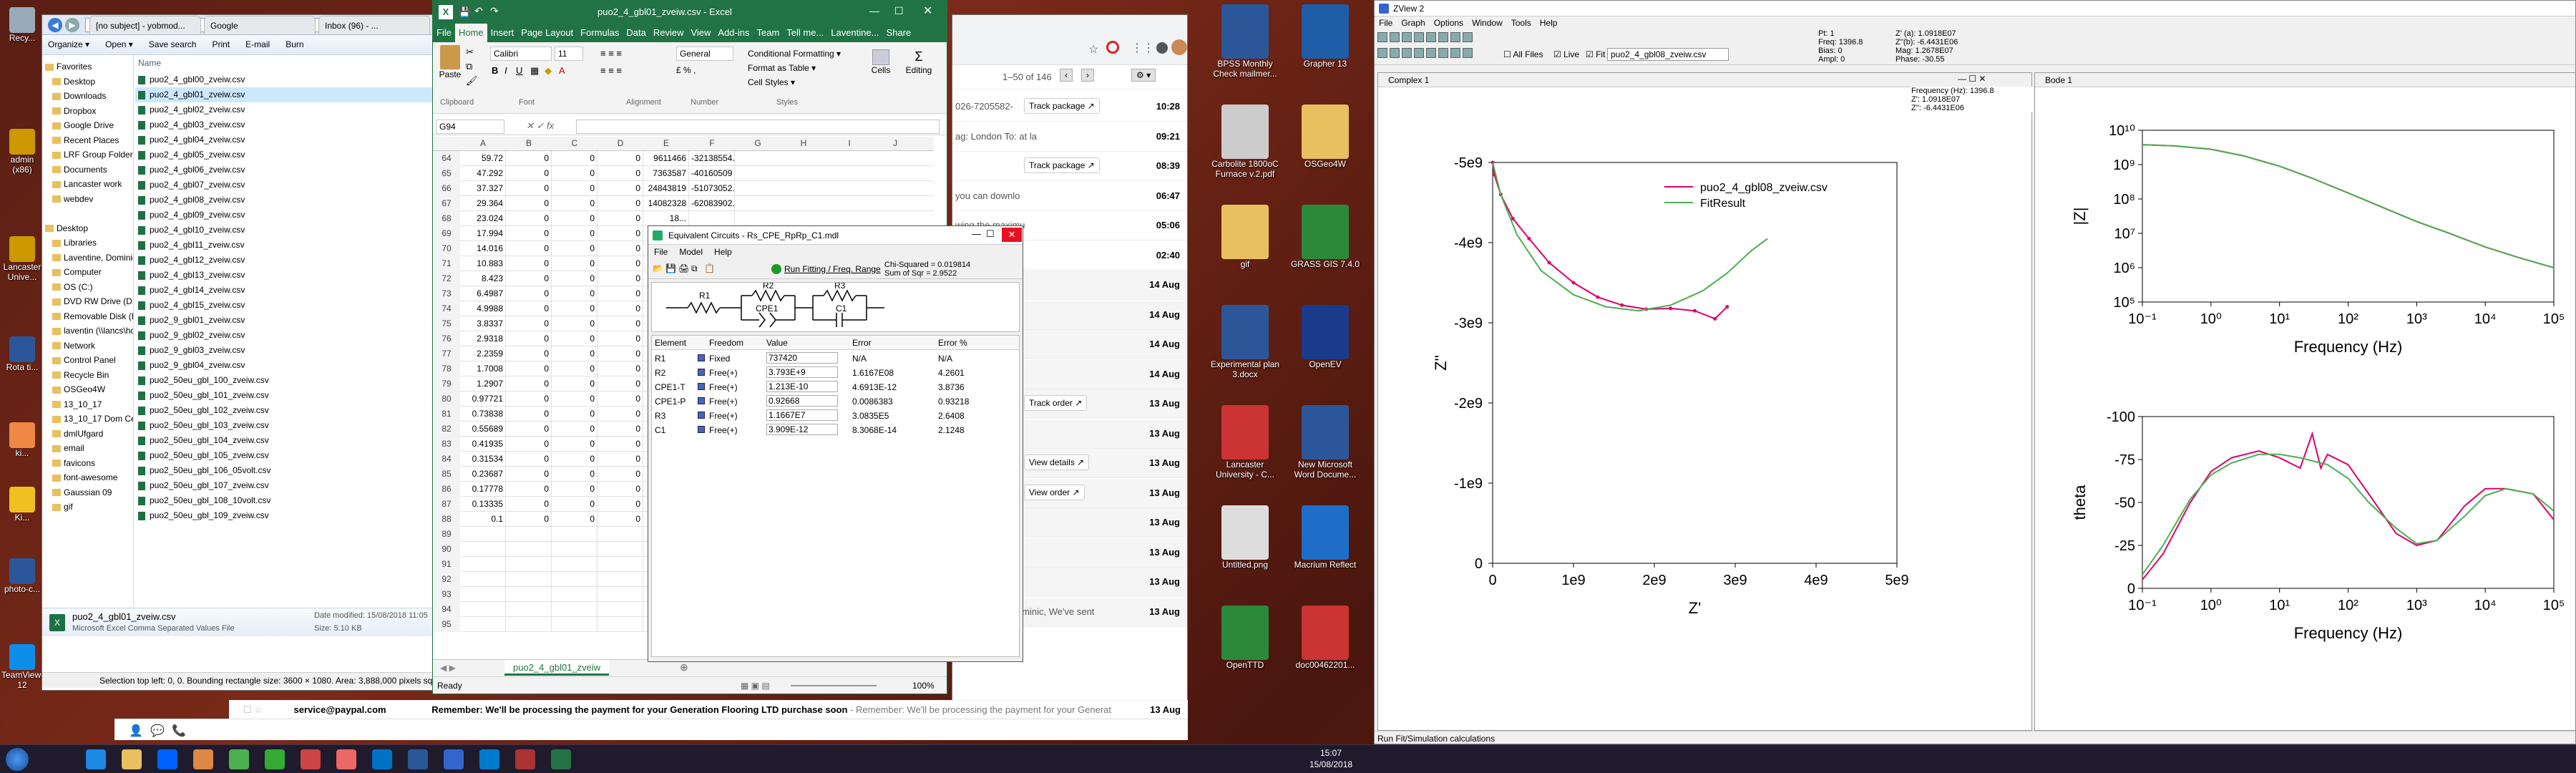 The height and width of the screenshot is (773, 2576). I want to click on column-header-name: Name, so click(149, 63).